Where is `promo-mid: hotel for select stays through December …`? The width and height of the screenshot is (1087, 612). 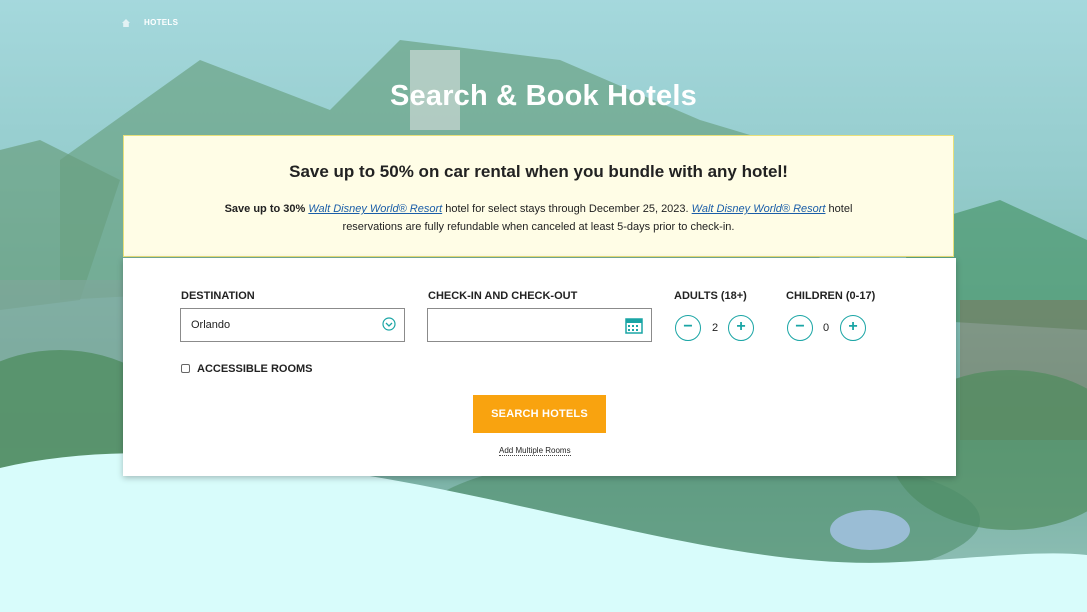
promo-mid: hotel for select stays through December … is located at coordinates (567, 209).